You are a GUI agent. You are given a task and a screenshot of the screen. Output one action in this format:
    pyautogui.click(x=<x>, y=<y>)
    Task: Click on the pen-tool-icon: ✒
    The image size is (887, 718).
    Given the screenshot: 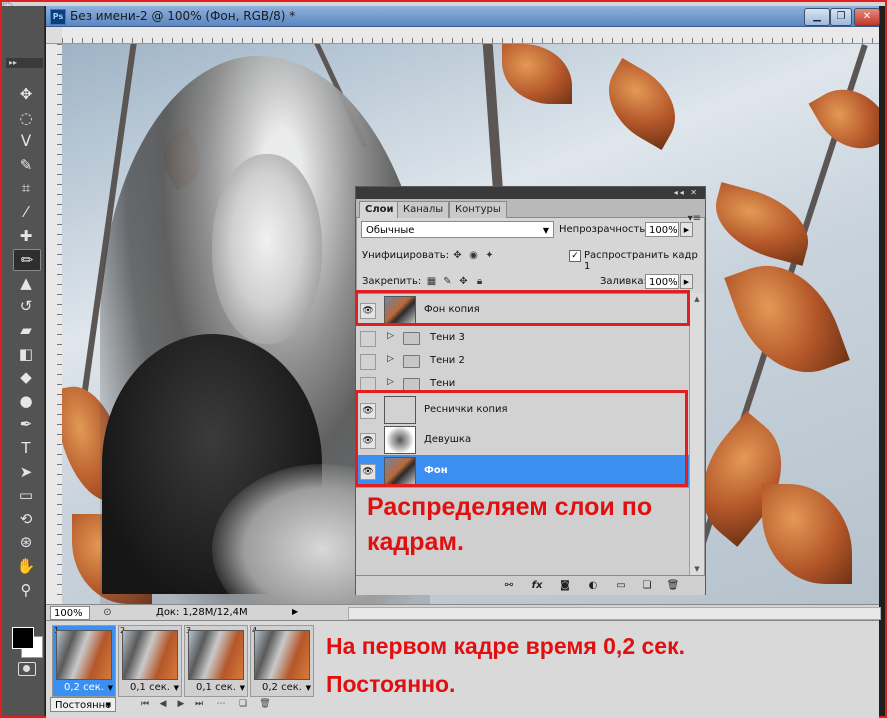 What is the action you would take?
    pyautogui.click(x=26, y=424)
    